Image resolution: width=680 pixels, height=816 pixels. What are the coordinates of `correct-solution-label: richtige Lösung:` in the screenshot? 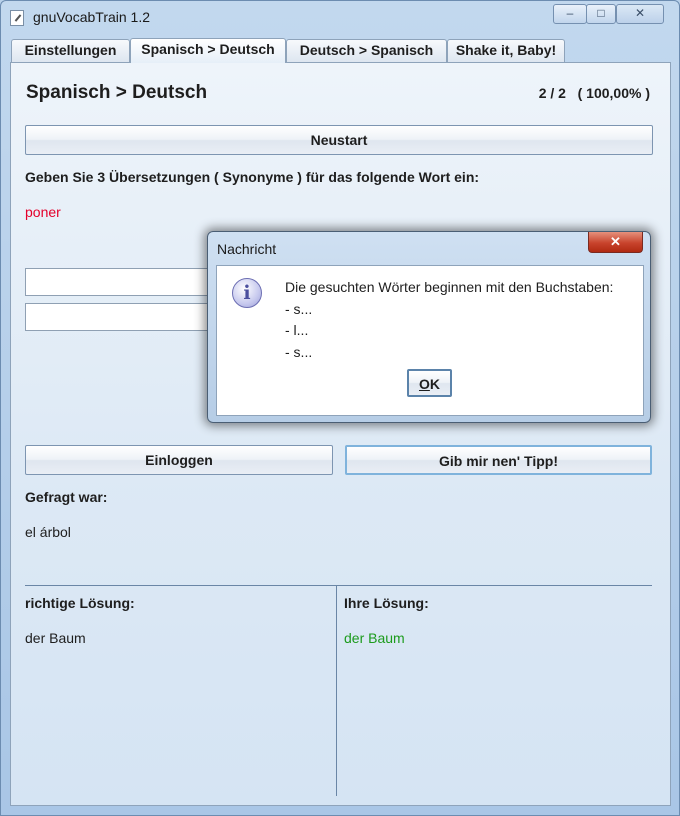 It's located at (80, 603).